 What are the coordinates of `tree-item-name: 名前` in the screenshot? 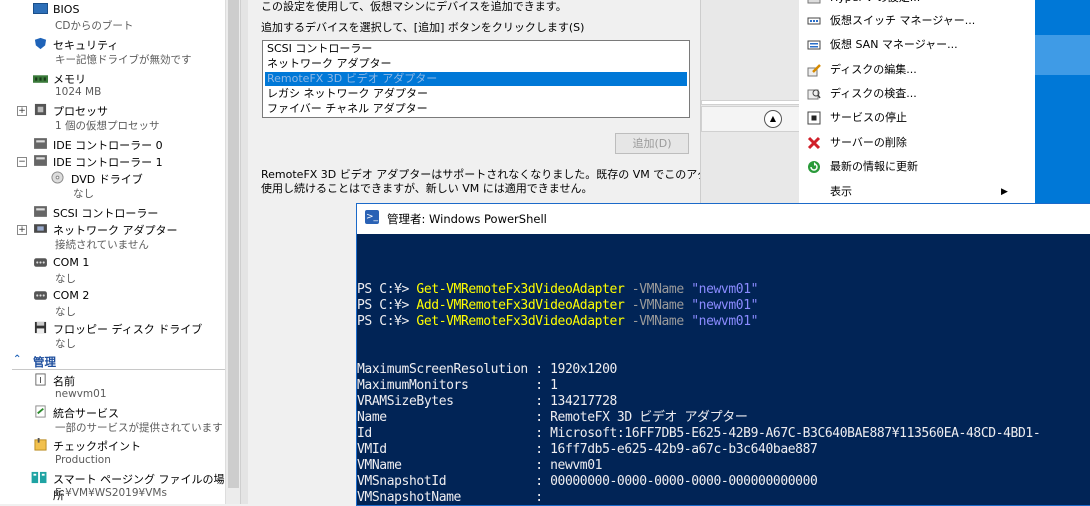 It's located at (64, 381).